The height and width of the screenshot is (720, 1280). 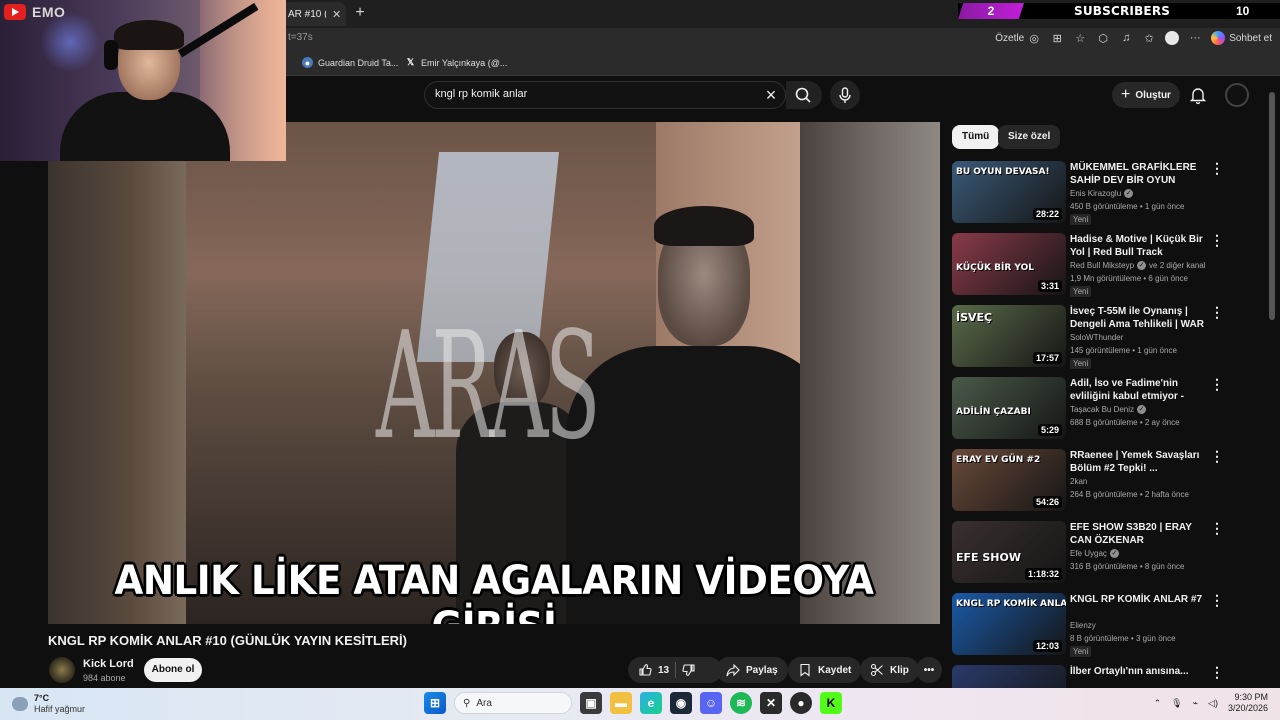 What do you see at coordinates (585, 94) in the screenshot?
I see `search-input` at bounding box center [585, 94].